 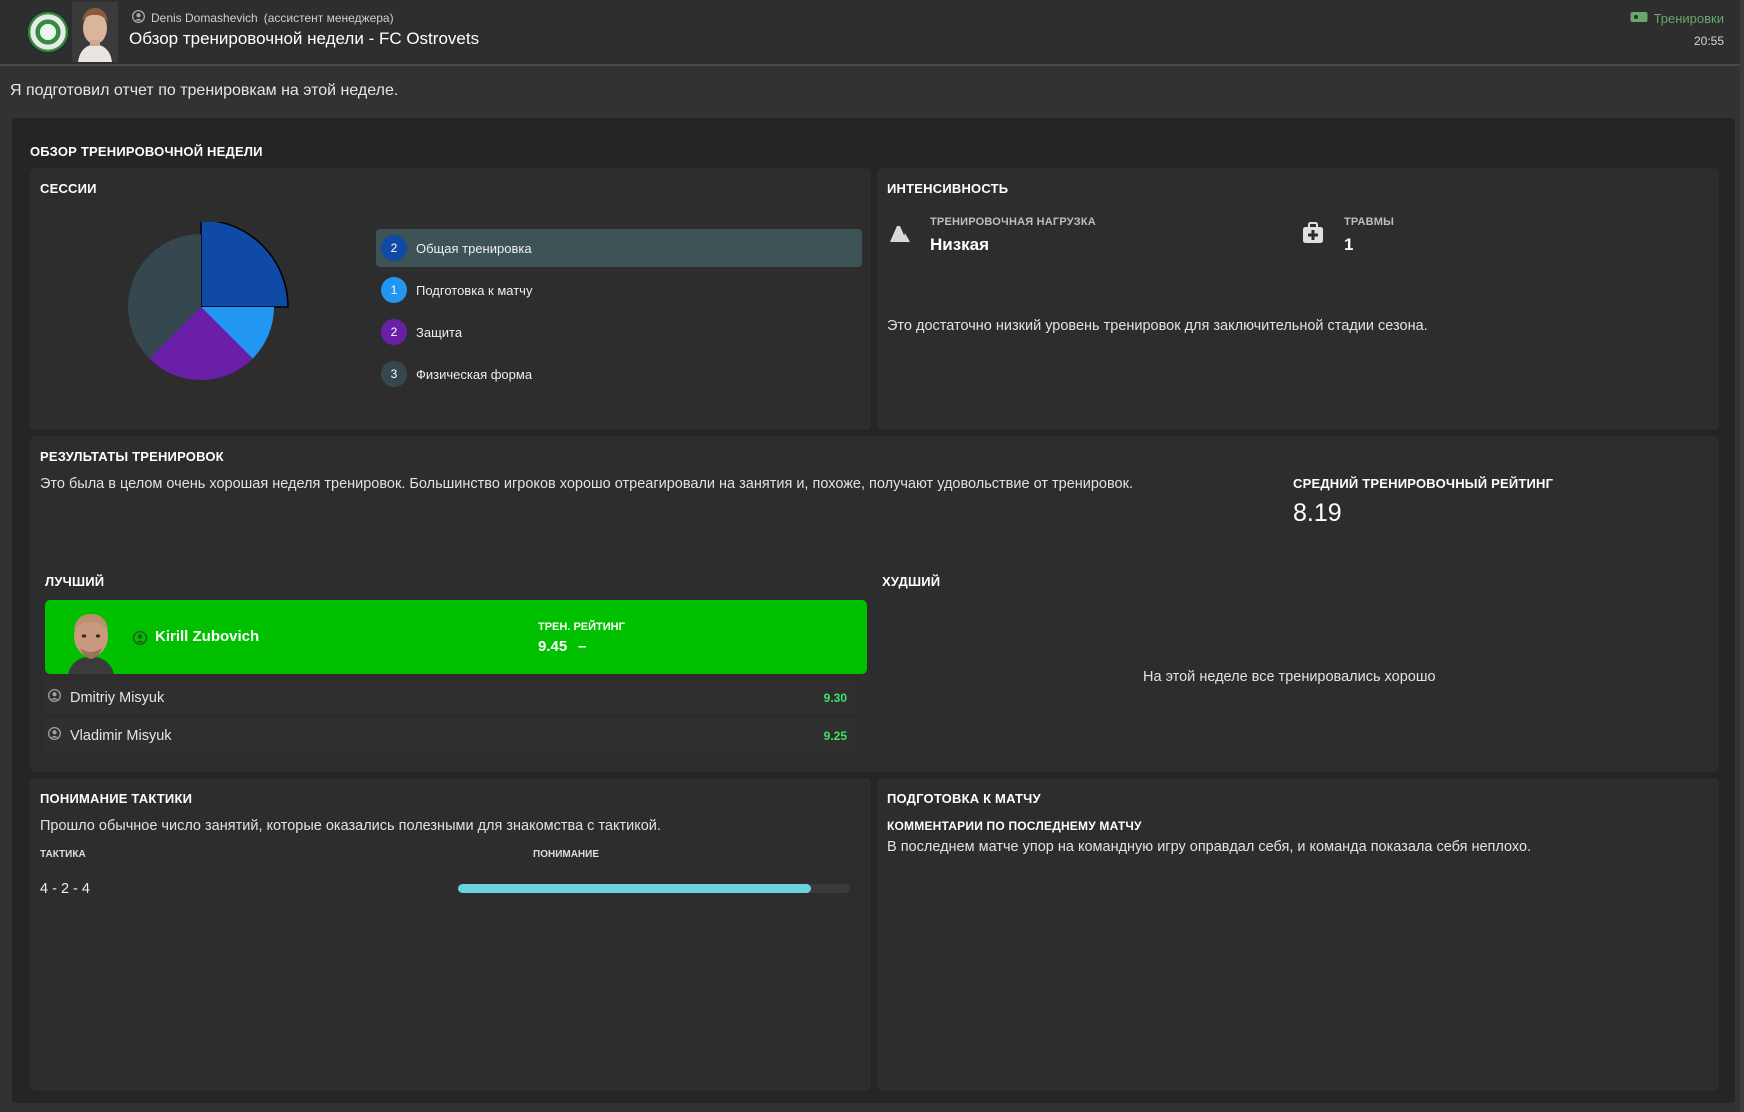 I want to click on best-player-avatar, so click(x=91, y=640).